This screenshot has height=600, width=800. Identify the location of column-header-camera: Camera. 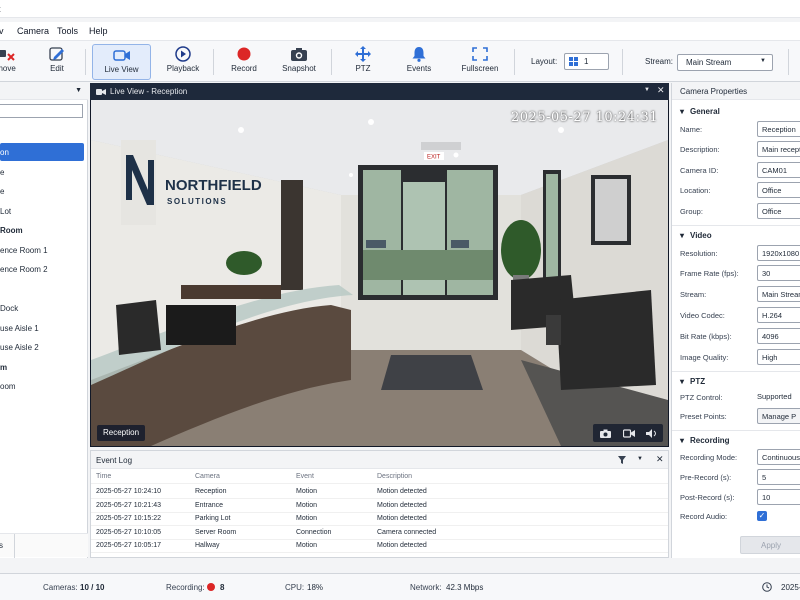
(207, 476).